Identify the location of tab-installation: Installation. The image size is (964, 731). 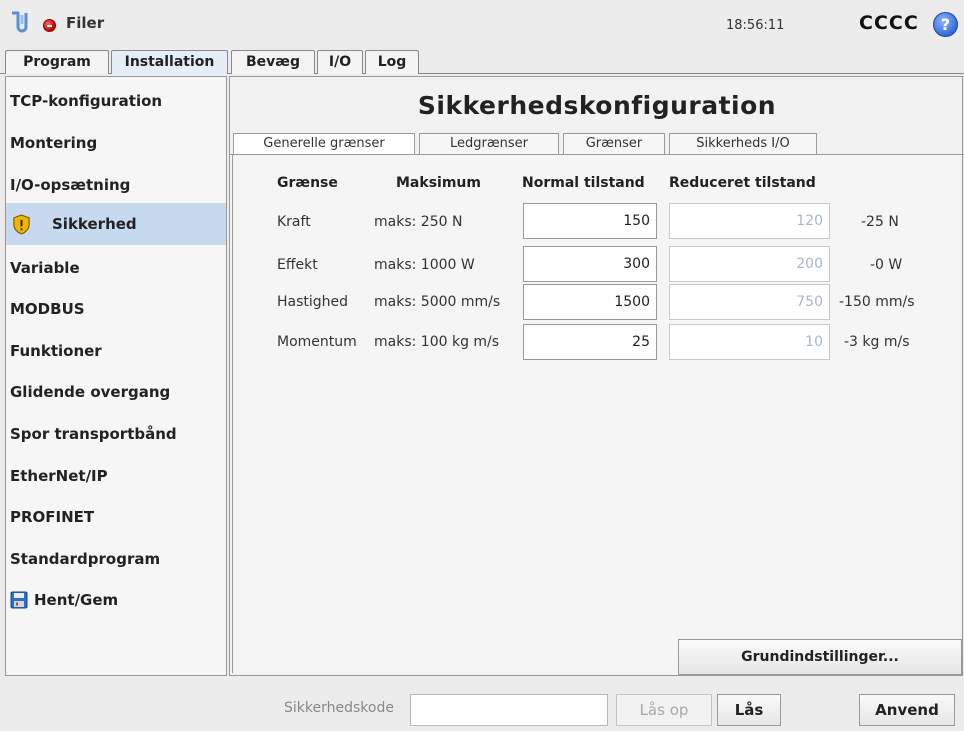
(169, 62).